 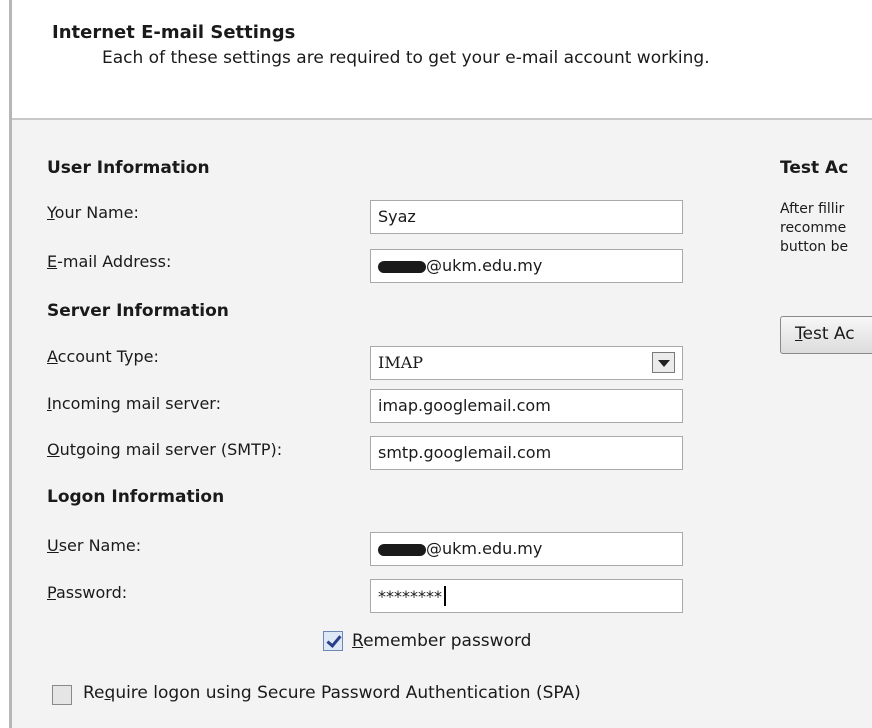 What do you see at coordinates (94, 545) in the screenshot?
I see `user-name-label: User Name:` at bounding box center [94, 545].